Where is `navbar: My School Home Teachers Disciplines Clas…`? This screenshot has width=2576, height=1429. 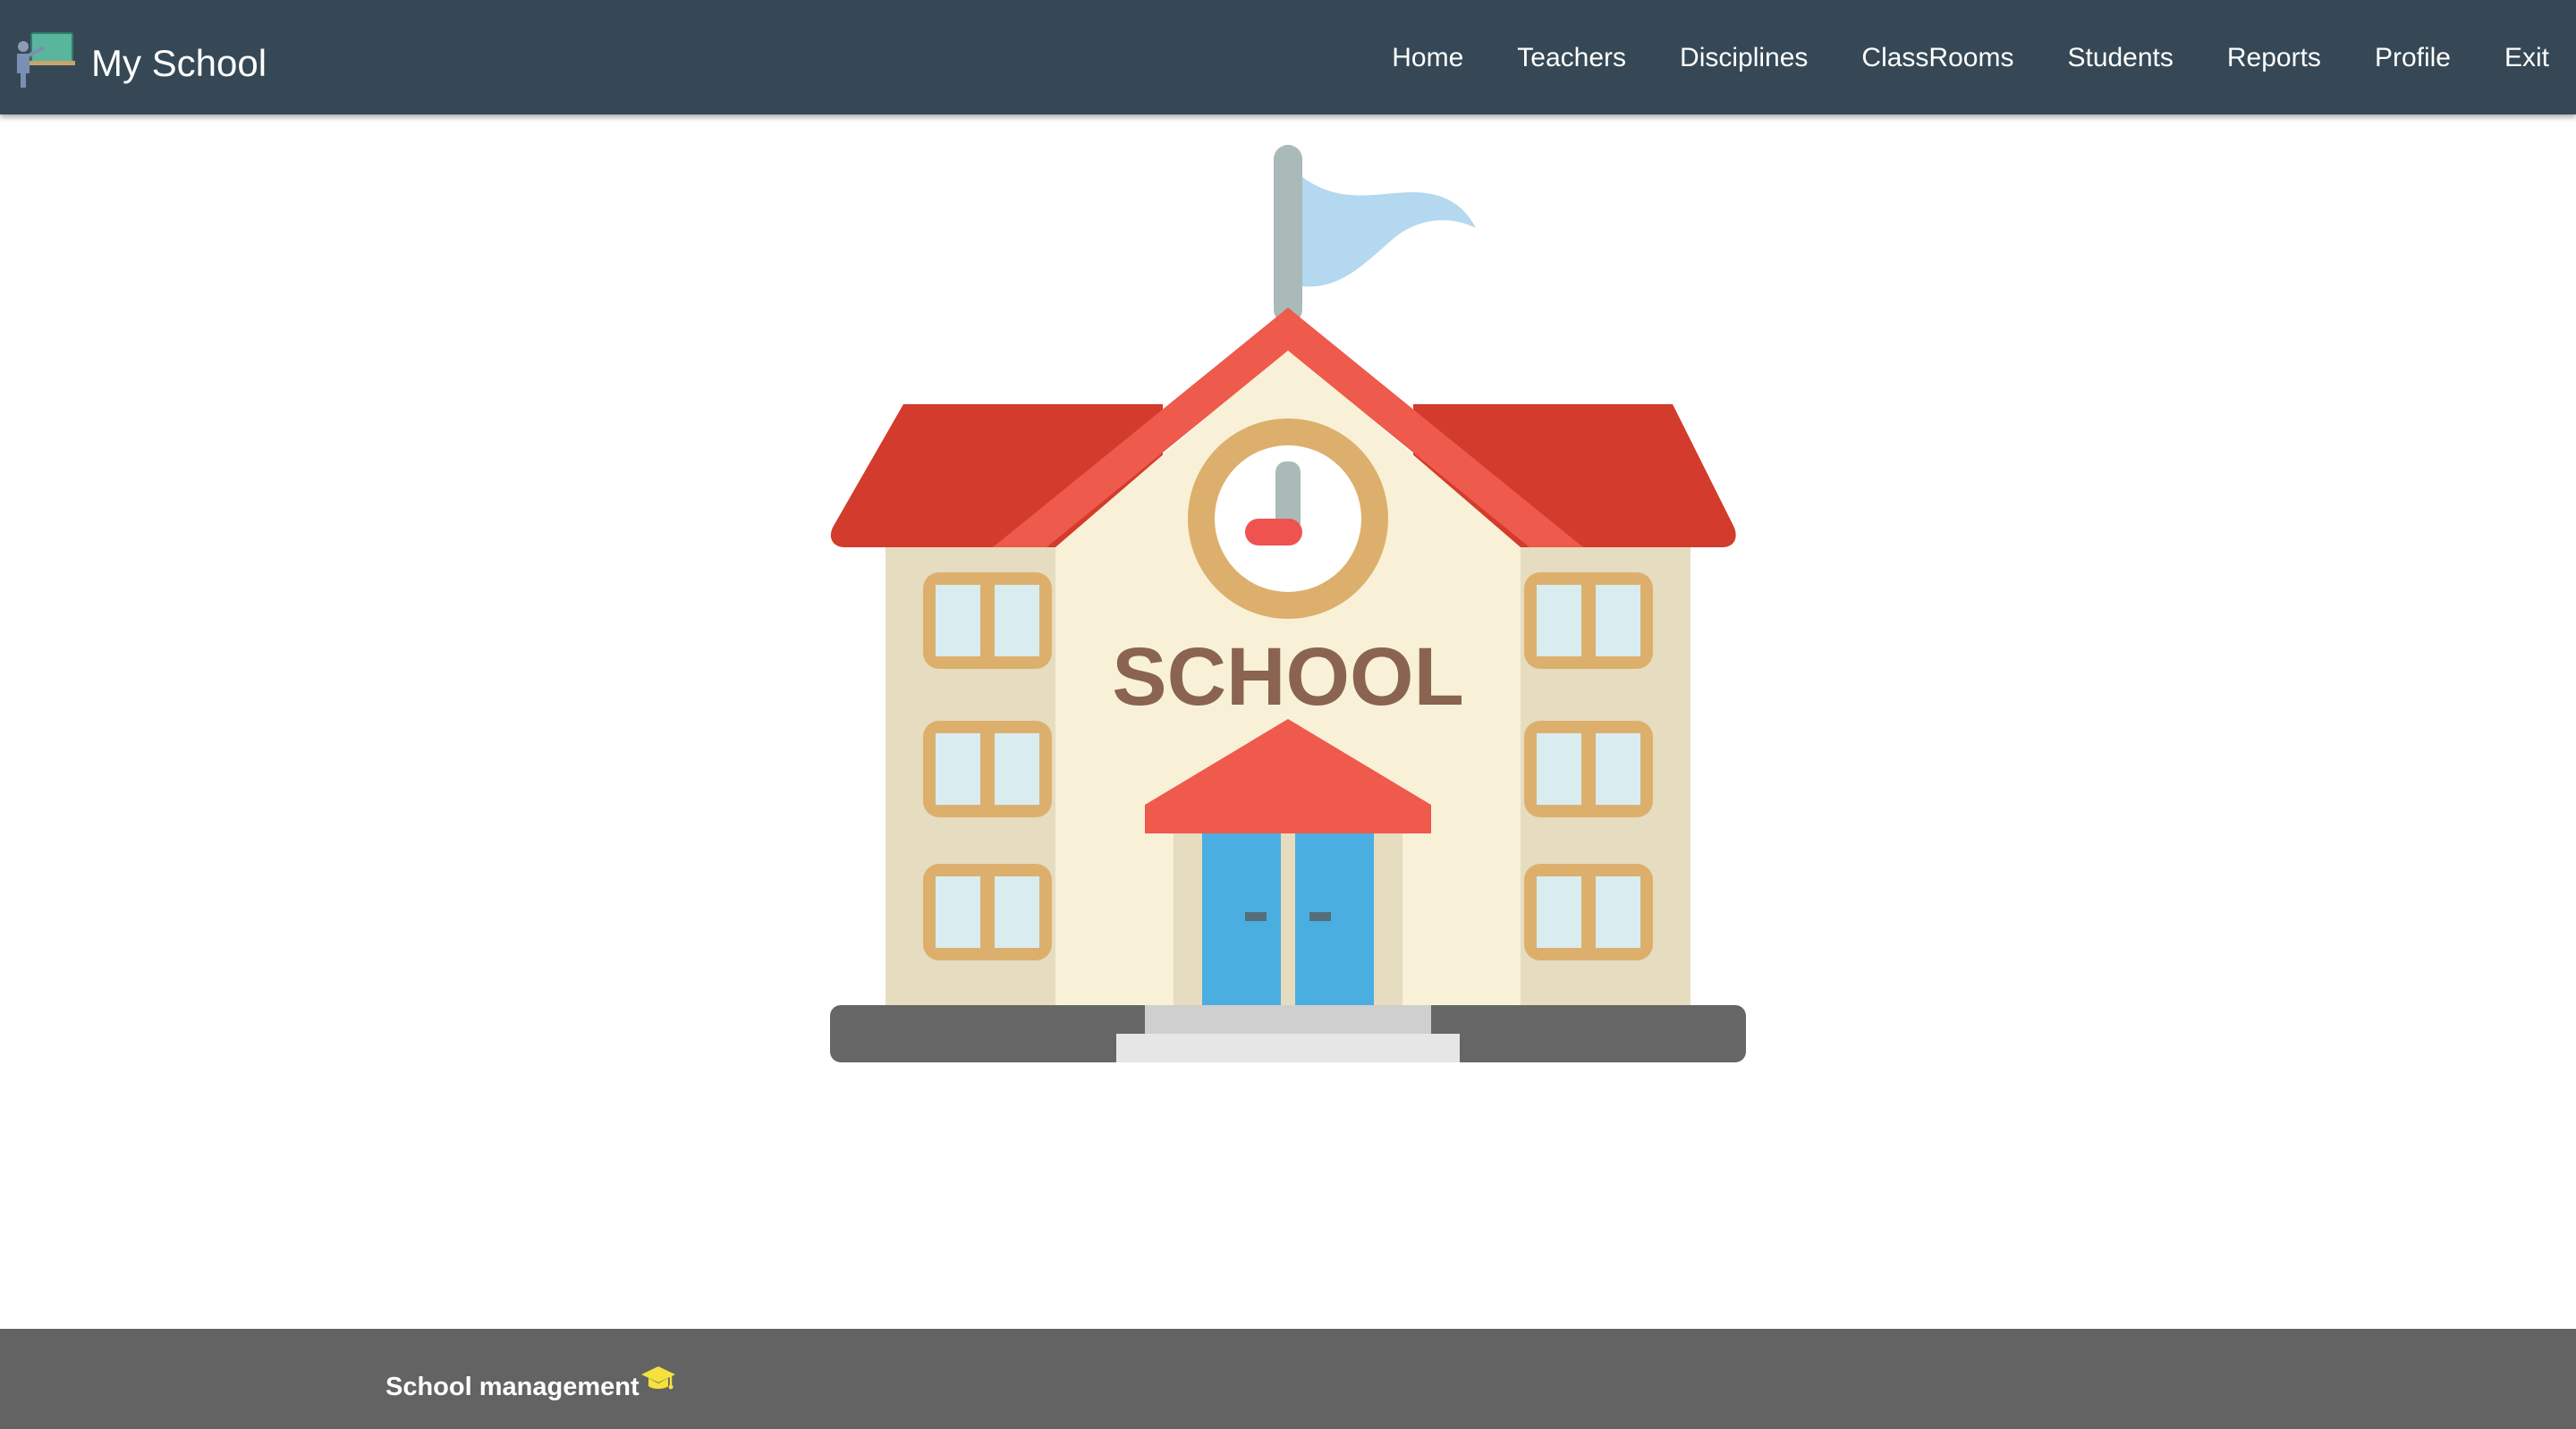 navbar: My School Home Teachers Disciplines Clas… is located at coordinates (1288, 57).